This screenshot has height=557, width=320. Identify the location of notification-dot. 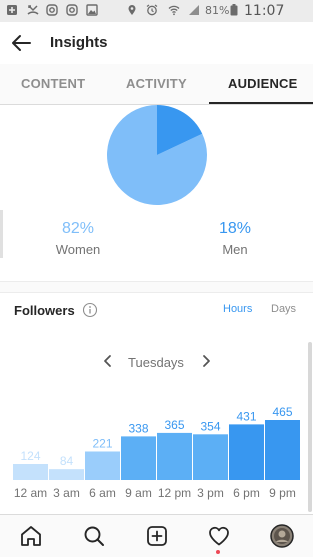
(218, 552).